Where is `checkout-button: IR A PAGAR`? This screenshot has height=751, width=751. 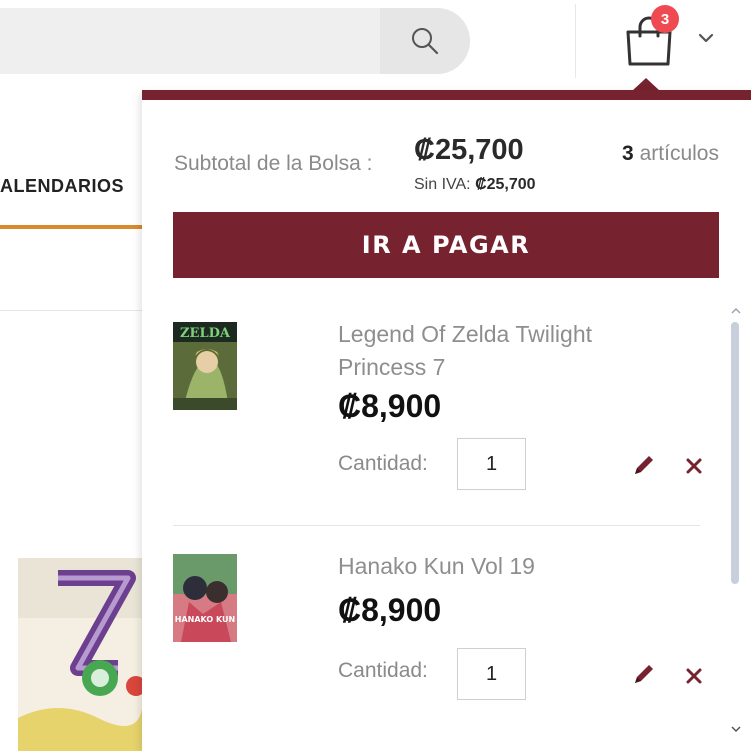
checkout-button: IR A PAGAR is located at coordinates (446, 245).